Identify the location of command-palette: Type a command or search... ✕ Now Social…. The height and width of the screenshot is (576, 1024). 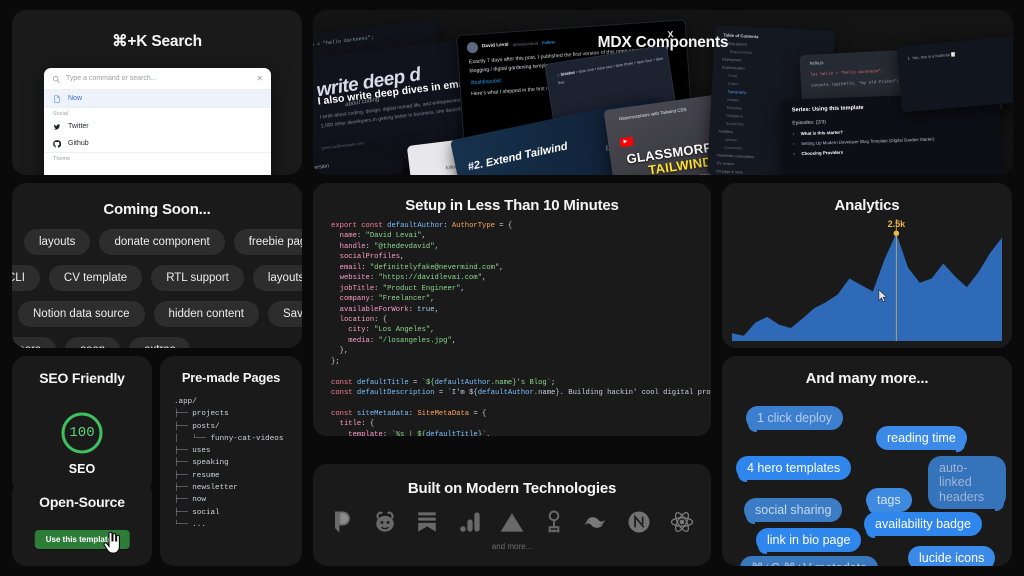
(157, 121).